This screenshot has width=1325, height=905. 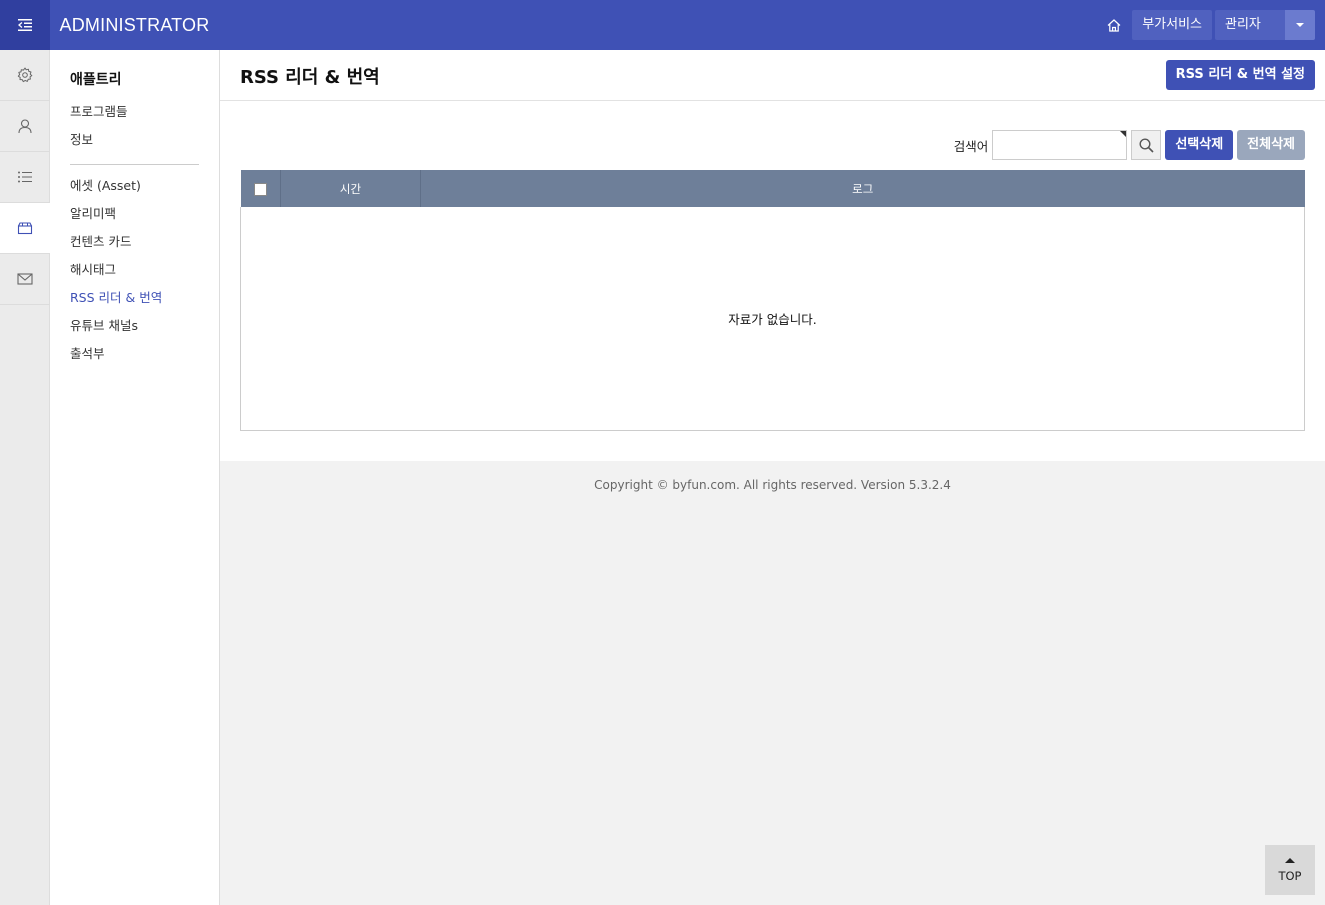 What do you see at coordinates (134, 331) in the screenshot?
I see `sidebar-item-youtube-channels: 유튜브 채널s` at bounding box center [134, 331].